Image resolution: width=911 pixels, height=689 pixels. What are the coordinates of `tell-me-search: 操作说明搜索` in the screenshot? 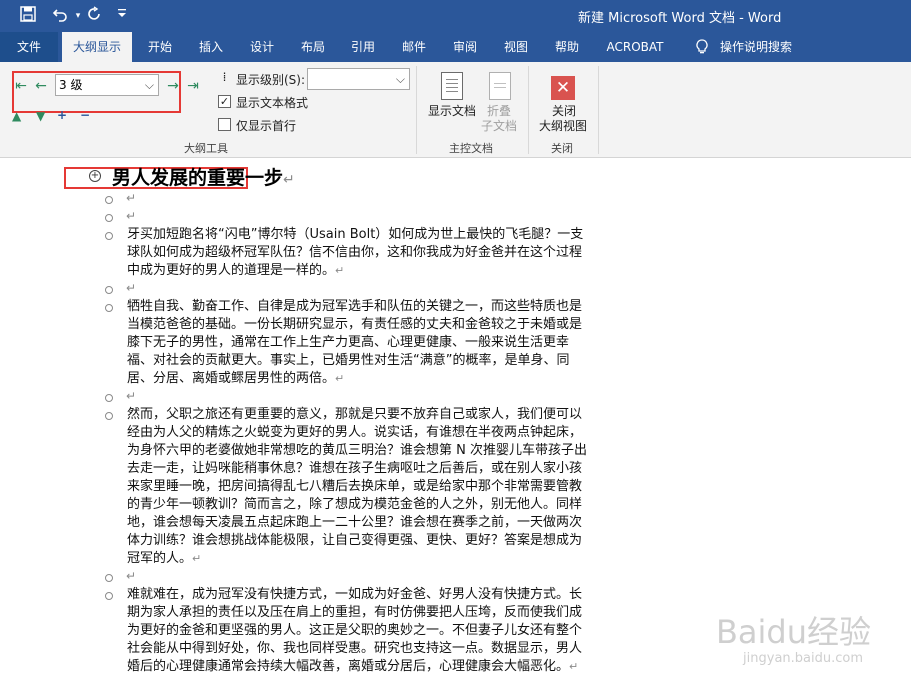 It's located at (756, 47).